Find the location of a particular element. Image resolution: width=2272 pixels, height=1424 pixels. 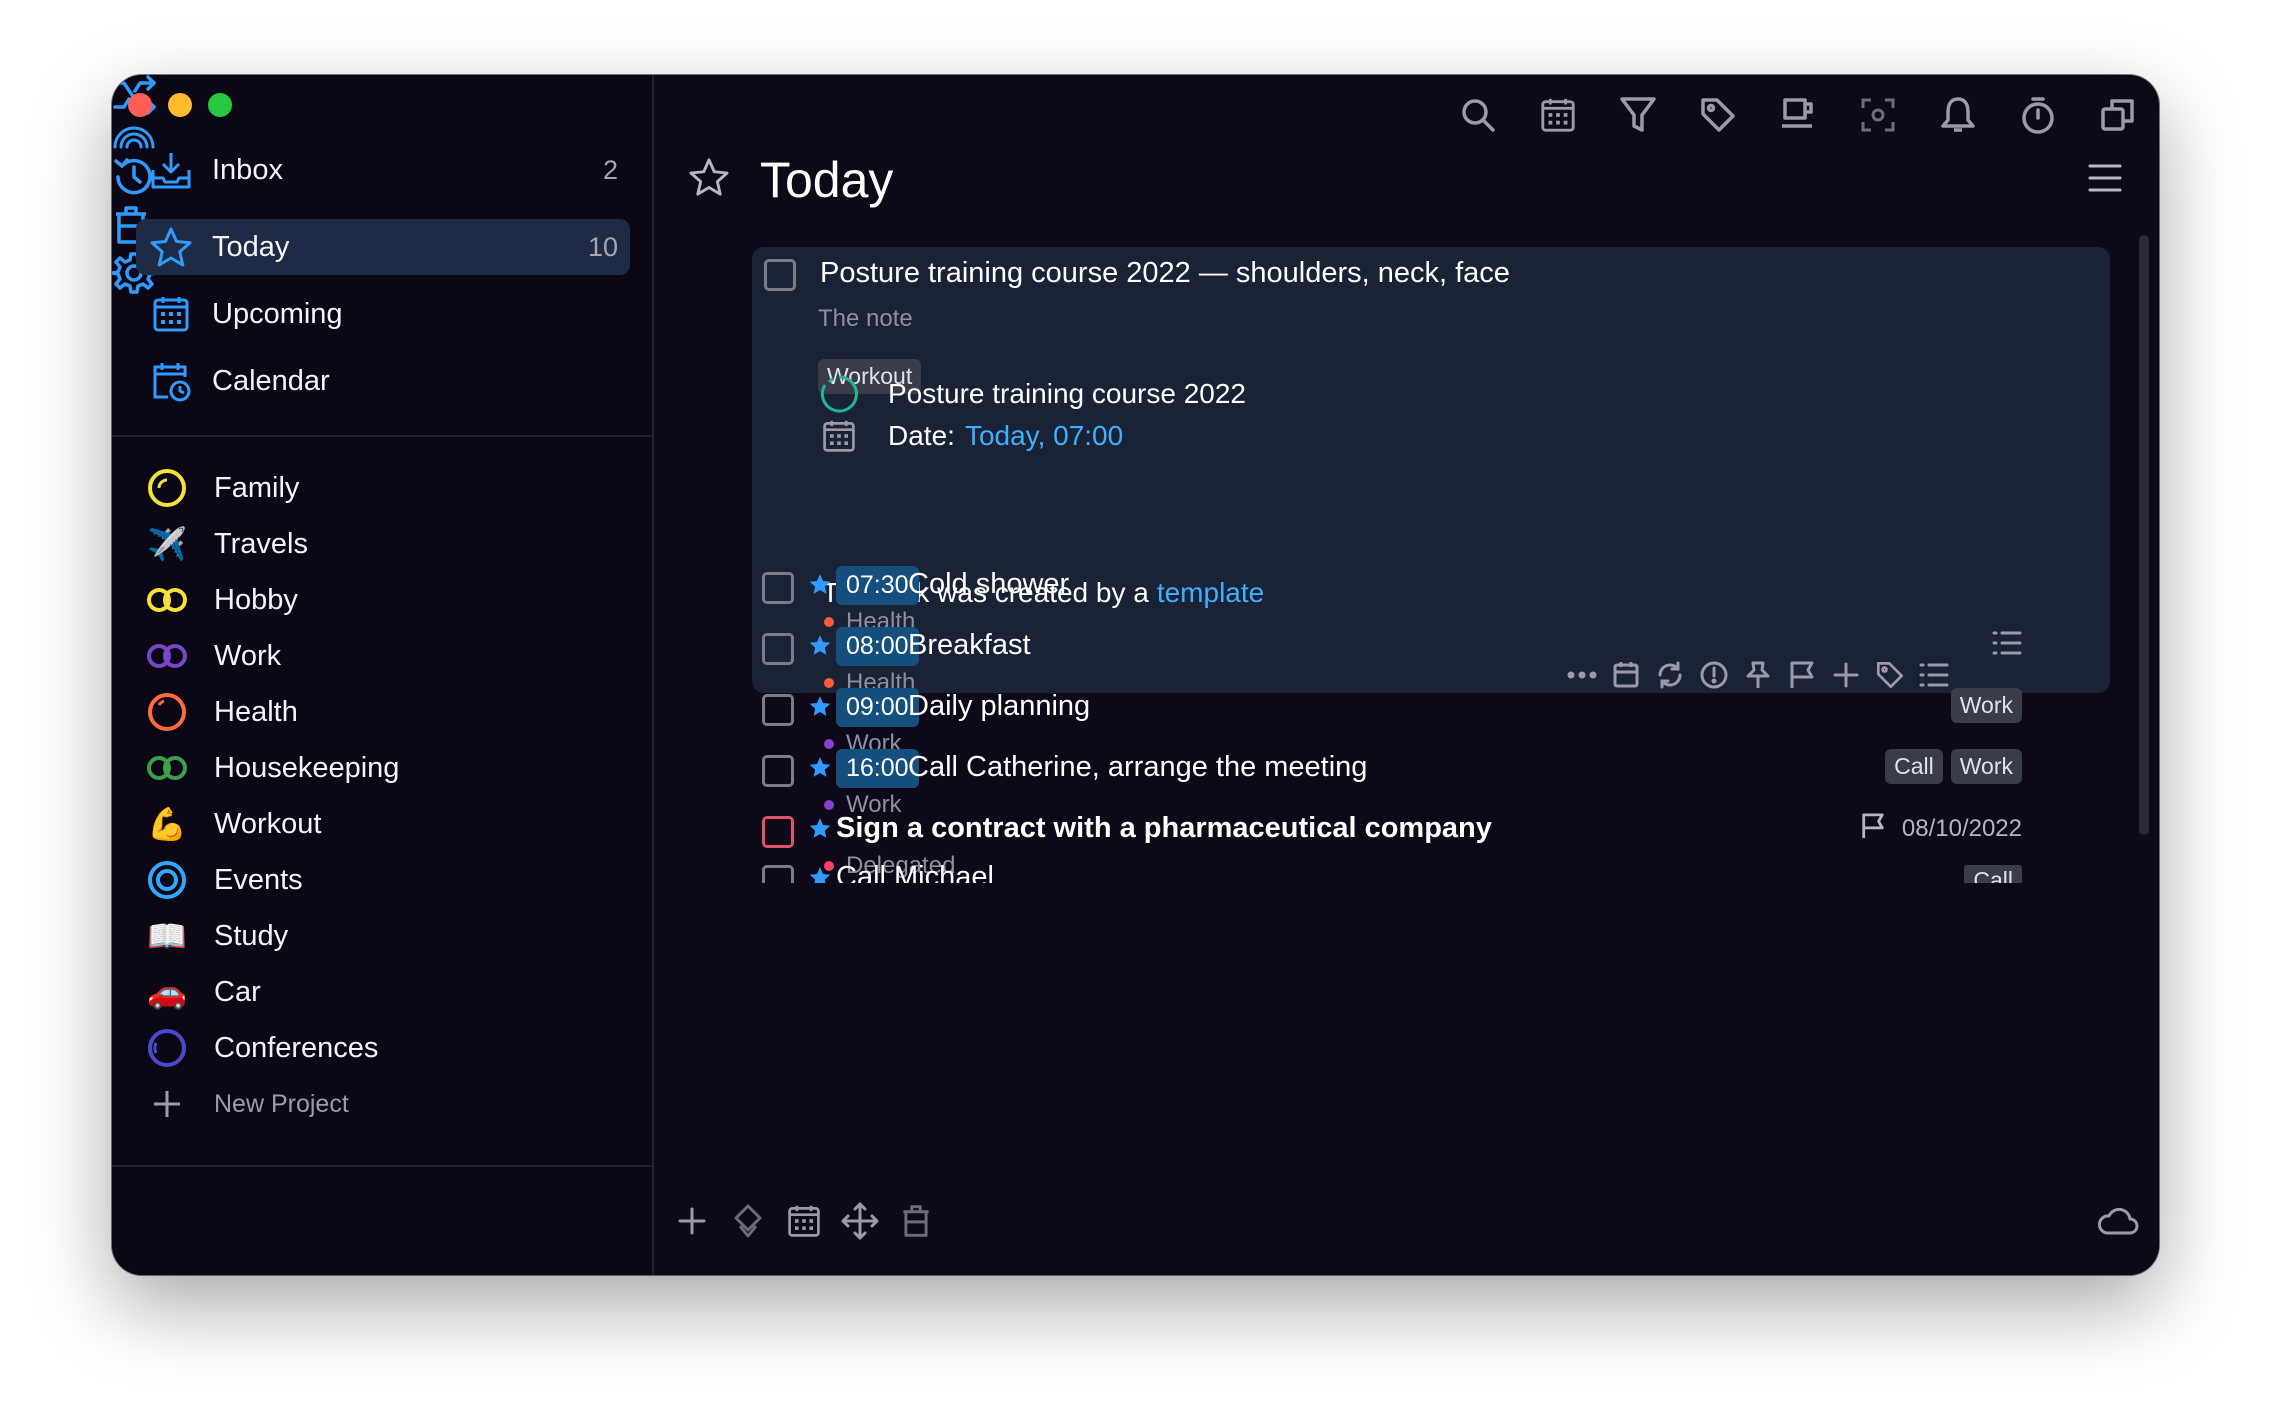

sidebar-project-housekeeping: Housekeeping is located at coordinates (270, 768).